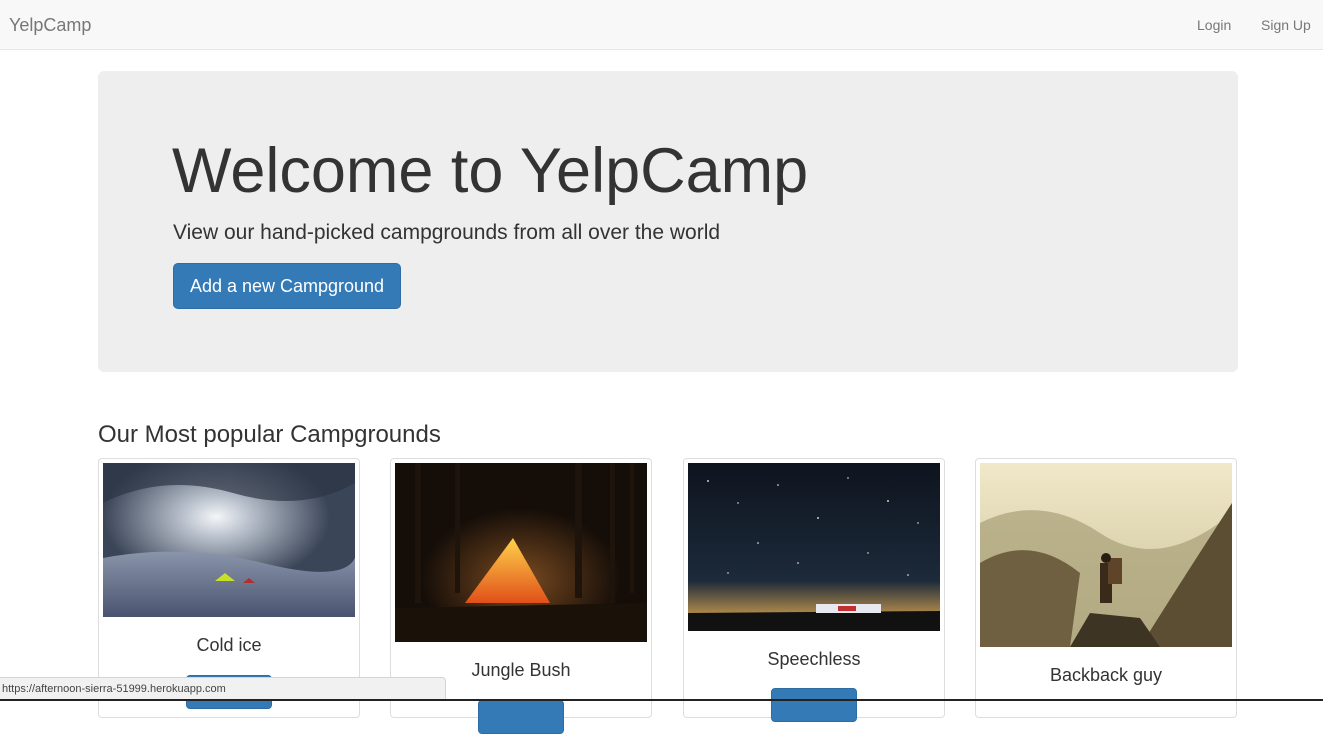  I want to click on brand-link: YelpCamp, so click(50, 25).